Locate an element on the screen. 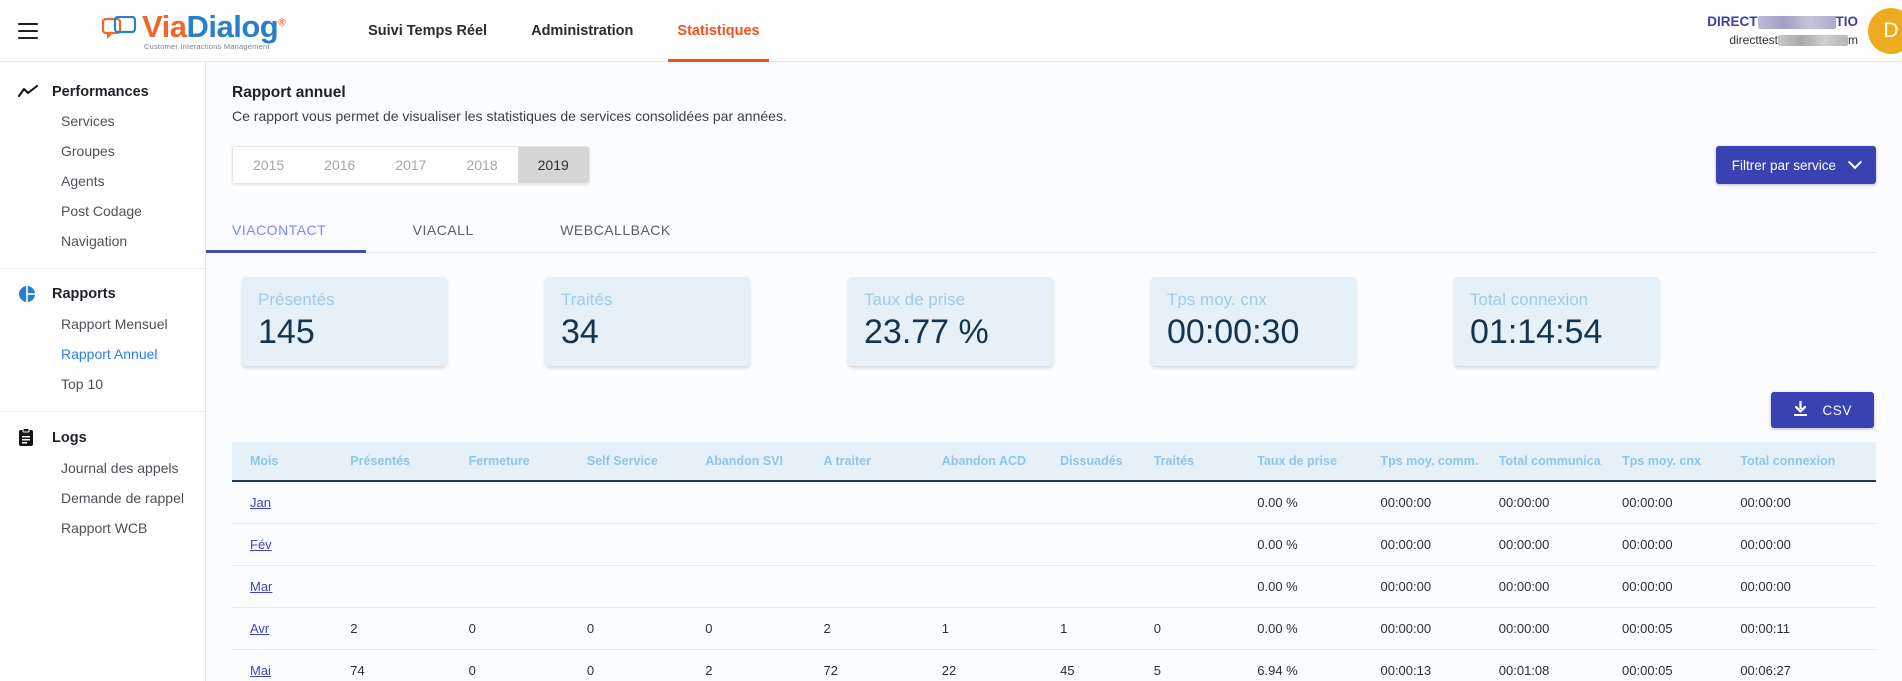  export-row: CSV is located at coordinates (1054, 410).